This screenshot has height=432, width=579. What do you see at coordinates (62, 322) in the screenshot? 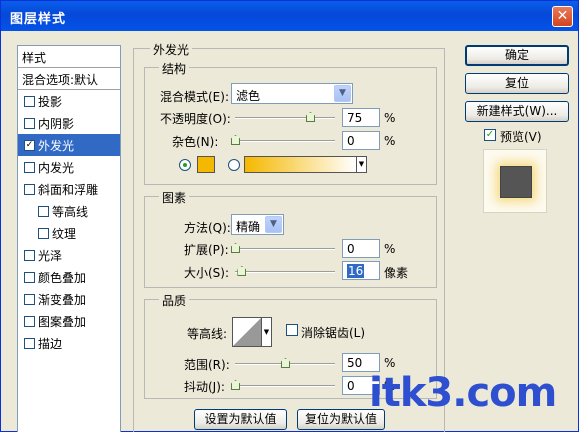
I see `style-list-item-label: 图案叠加` at bounding box center [62, 322].